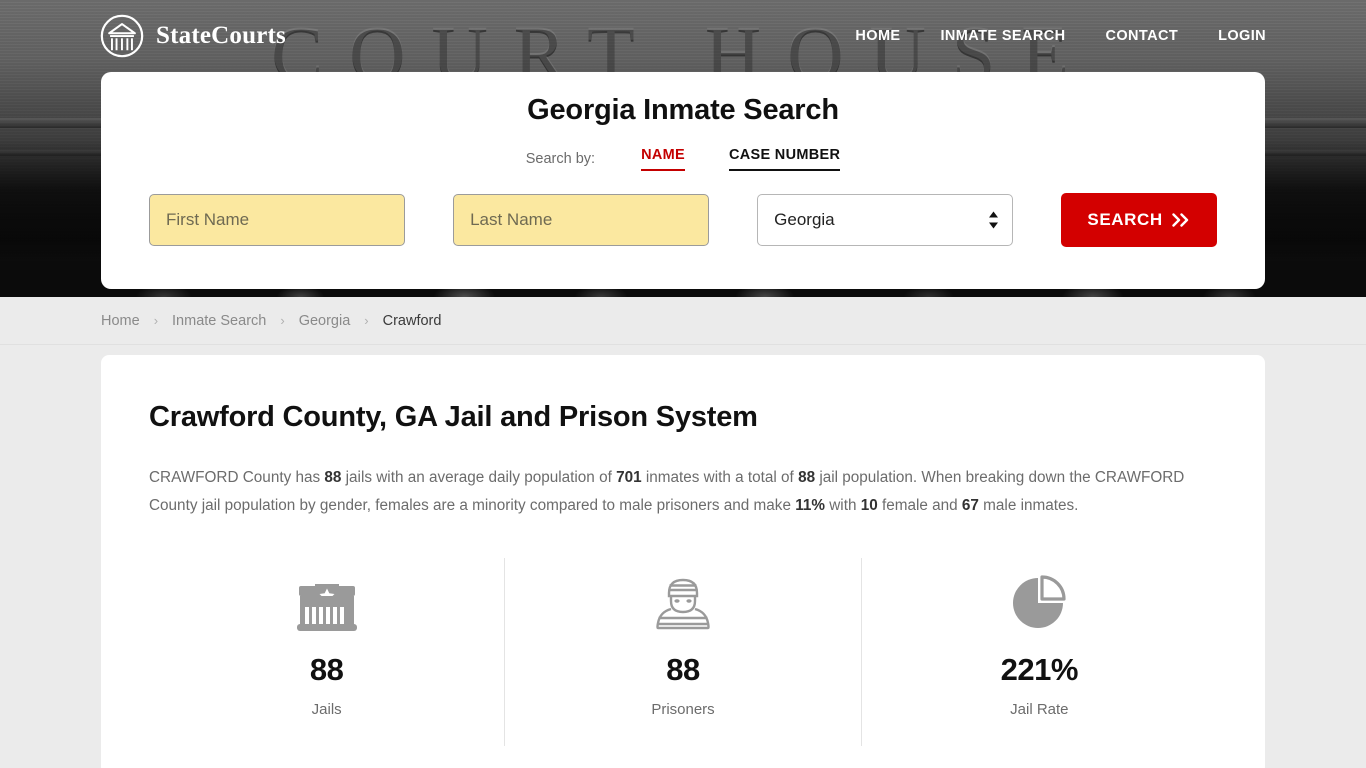 The image size is (1366, 768). Describe the element at coordinates (326, 603) in the screenshot. I see `jail-building-icon` at that location.